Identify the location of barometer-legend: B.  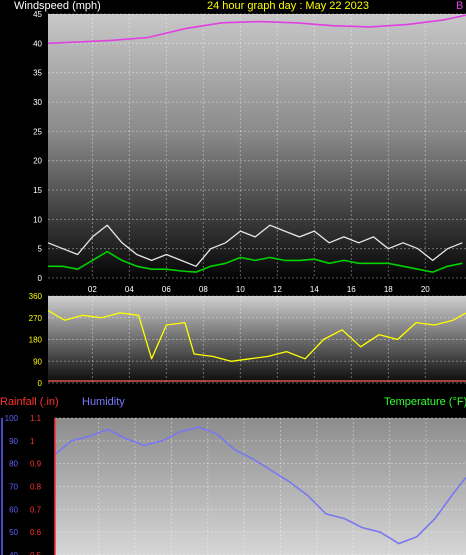
(459, 6).